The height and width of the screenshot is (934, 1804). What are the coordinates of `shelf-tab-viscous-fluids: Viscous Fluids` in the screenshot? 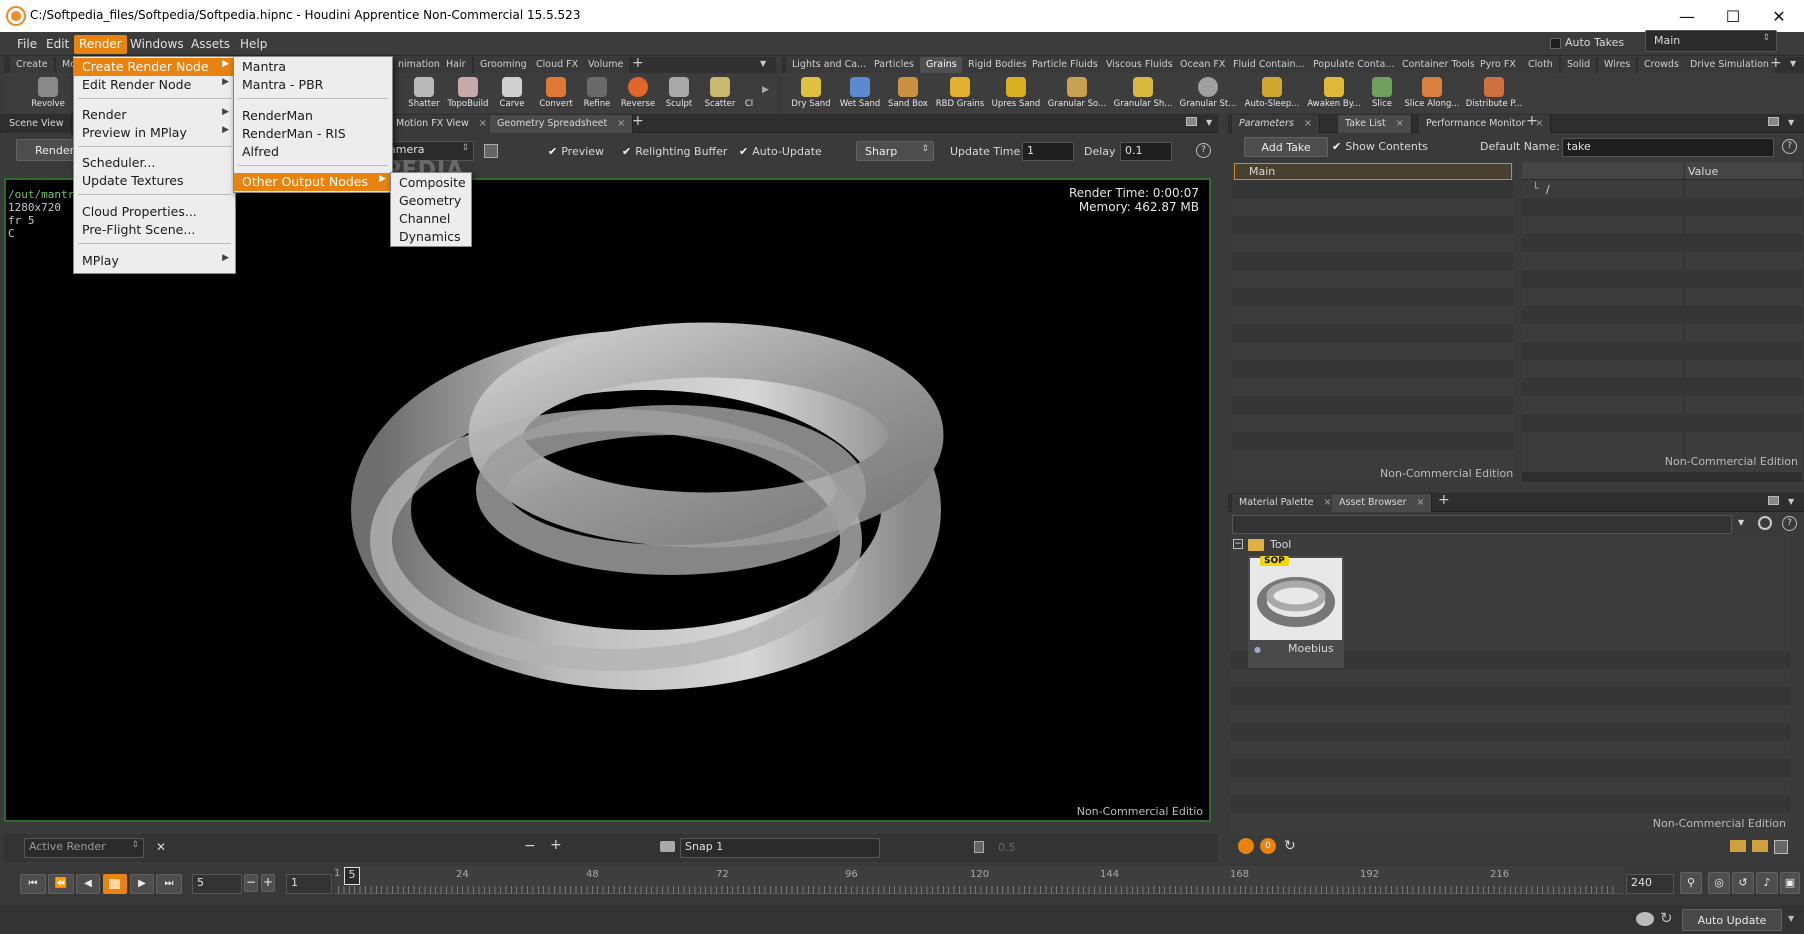 It's located at (1140, 65).